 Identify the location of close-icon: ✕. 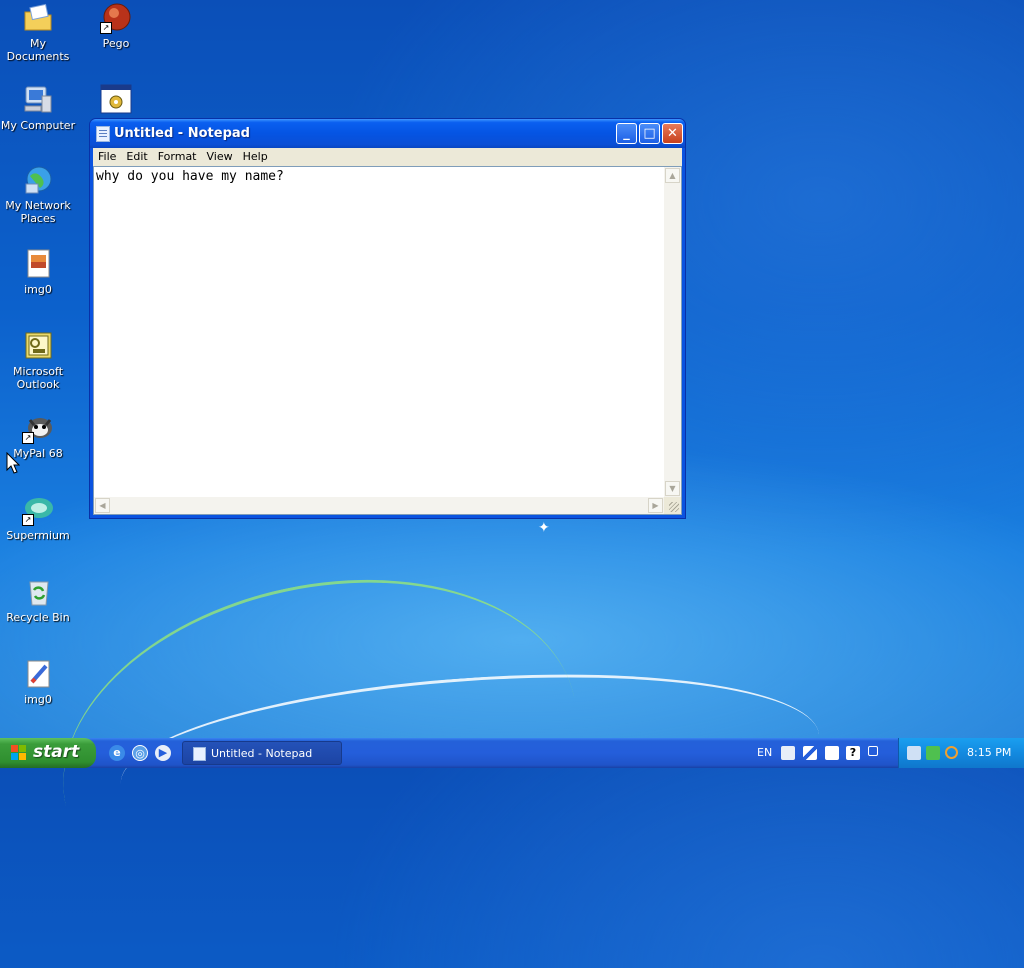
(672, 133).